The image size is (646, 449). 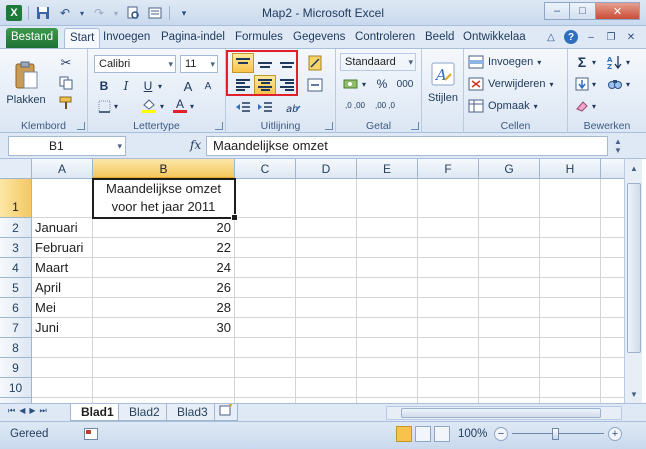 What do you see at coordinates (503, 106) in the screenshot?
I see `format-cells-button: Opmaak ▾` at bounding box center [503, 106].